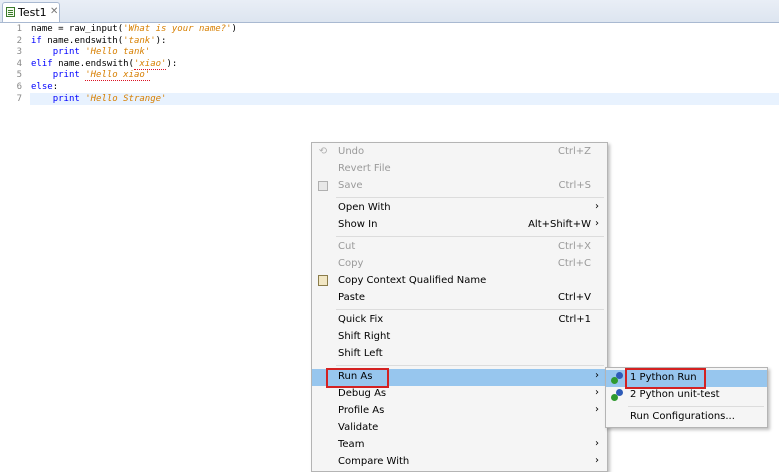 The image size is (779, 472). I want to click on code-line: if name.endswith('tank'):, so click(98, 42).